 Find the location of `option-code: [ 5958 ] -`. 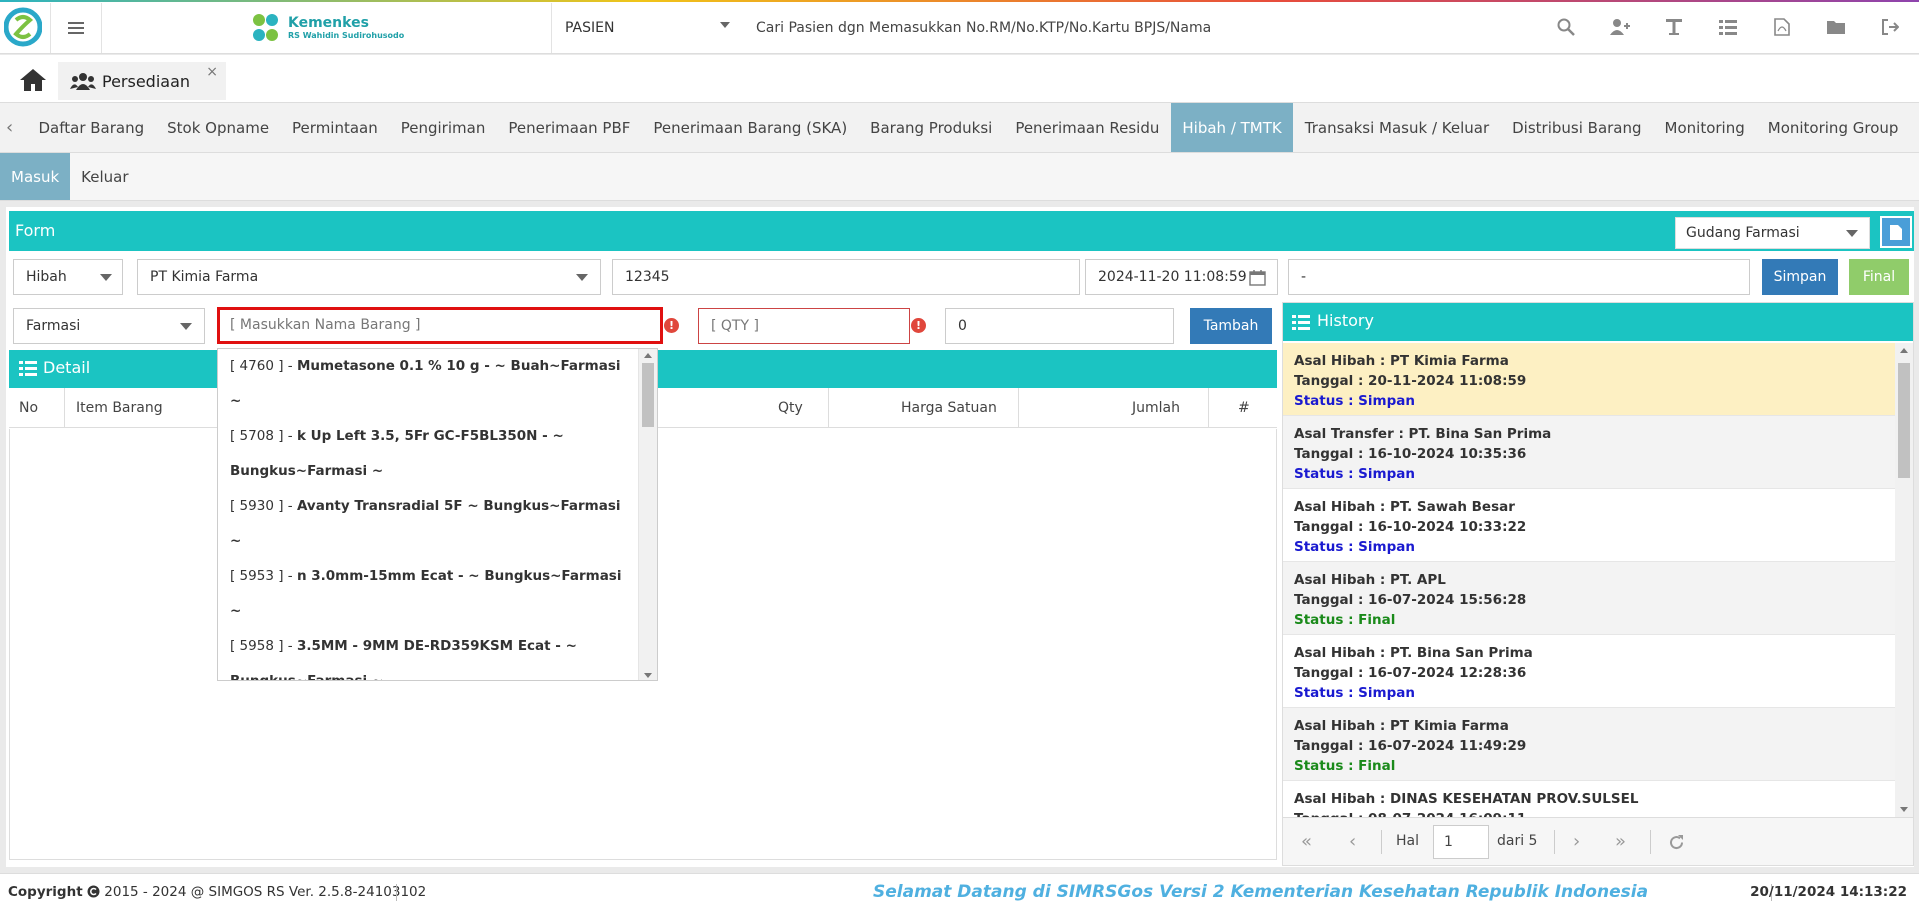

option-code: [ 5958 ] - is located at coordinates (261, 646).